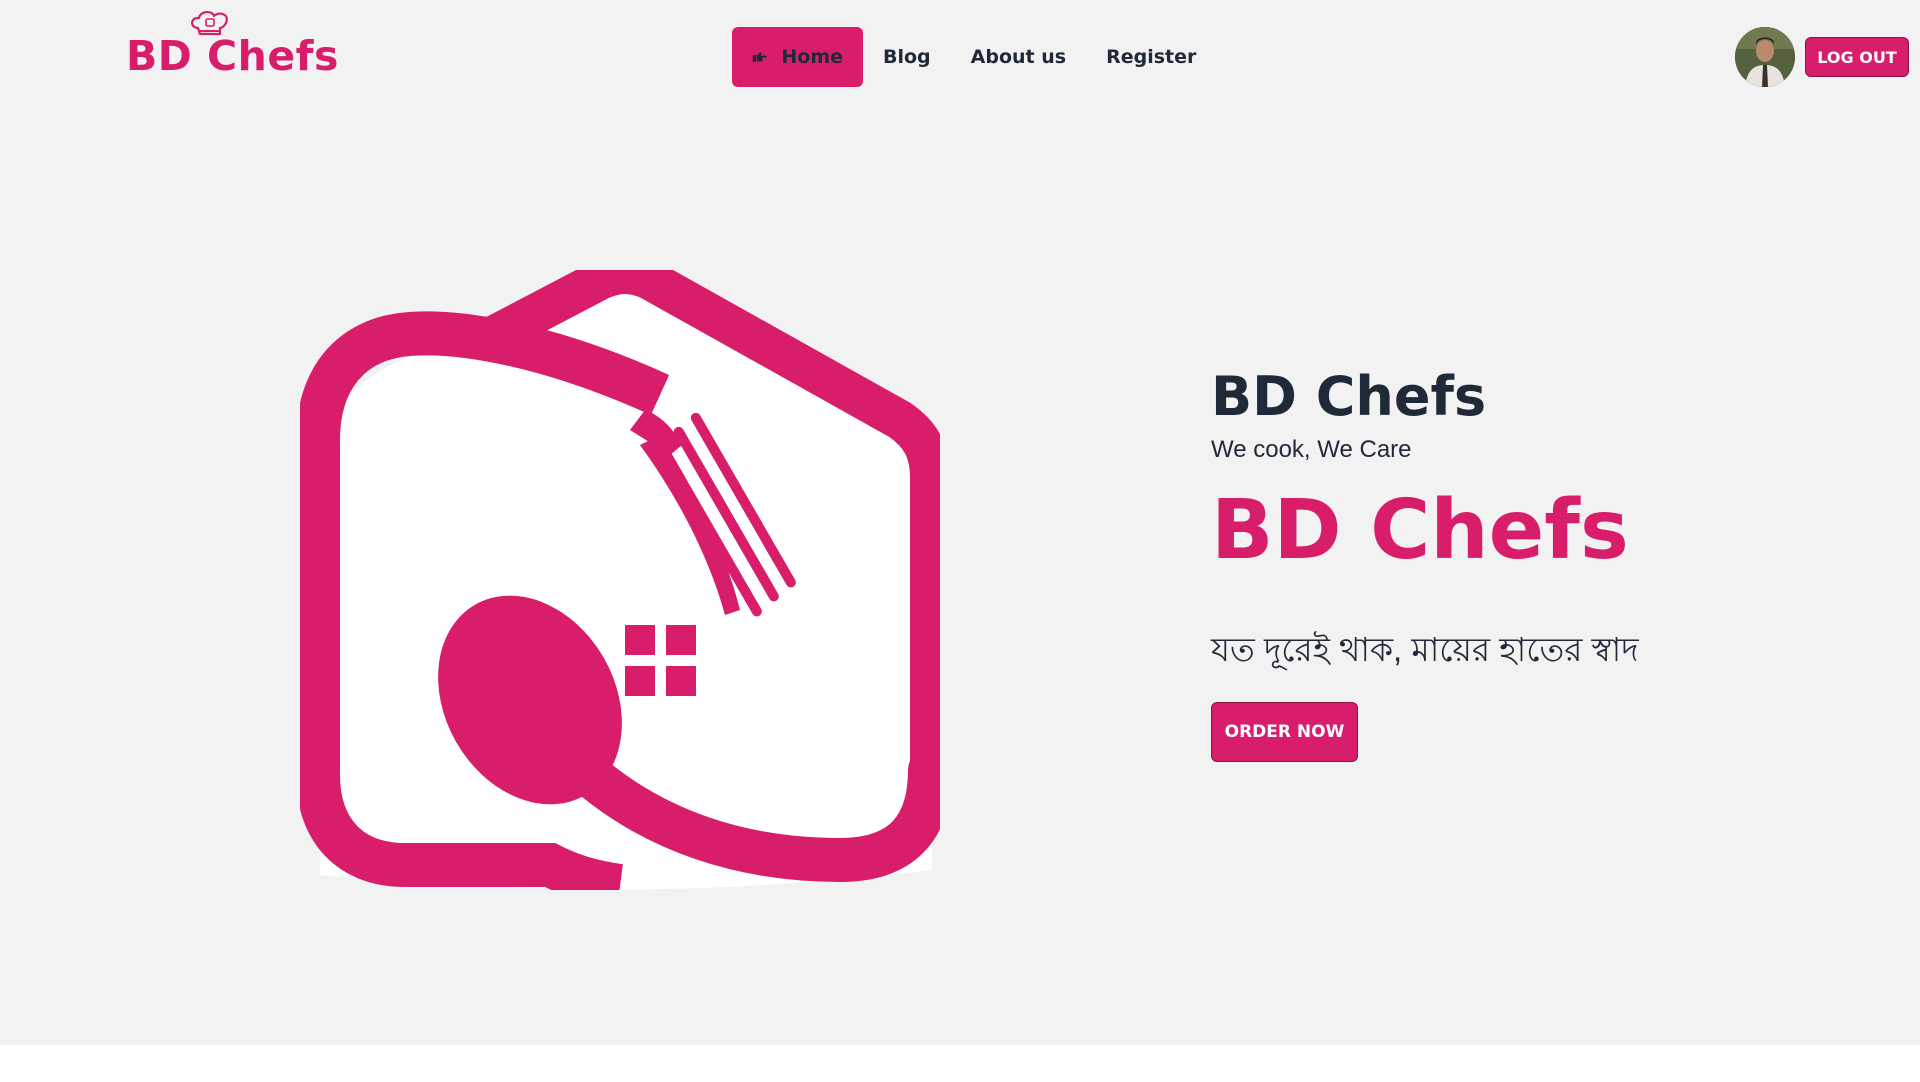  I want to click on main-nav: Home Blog About us Register, so click(974, 57).